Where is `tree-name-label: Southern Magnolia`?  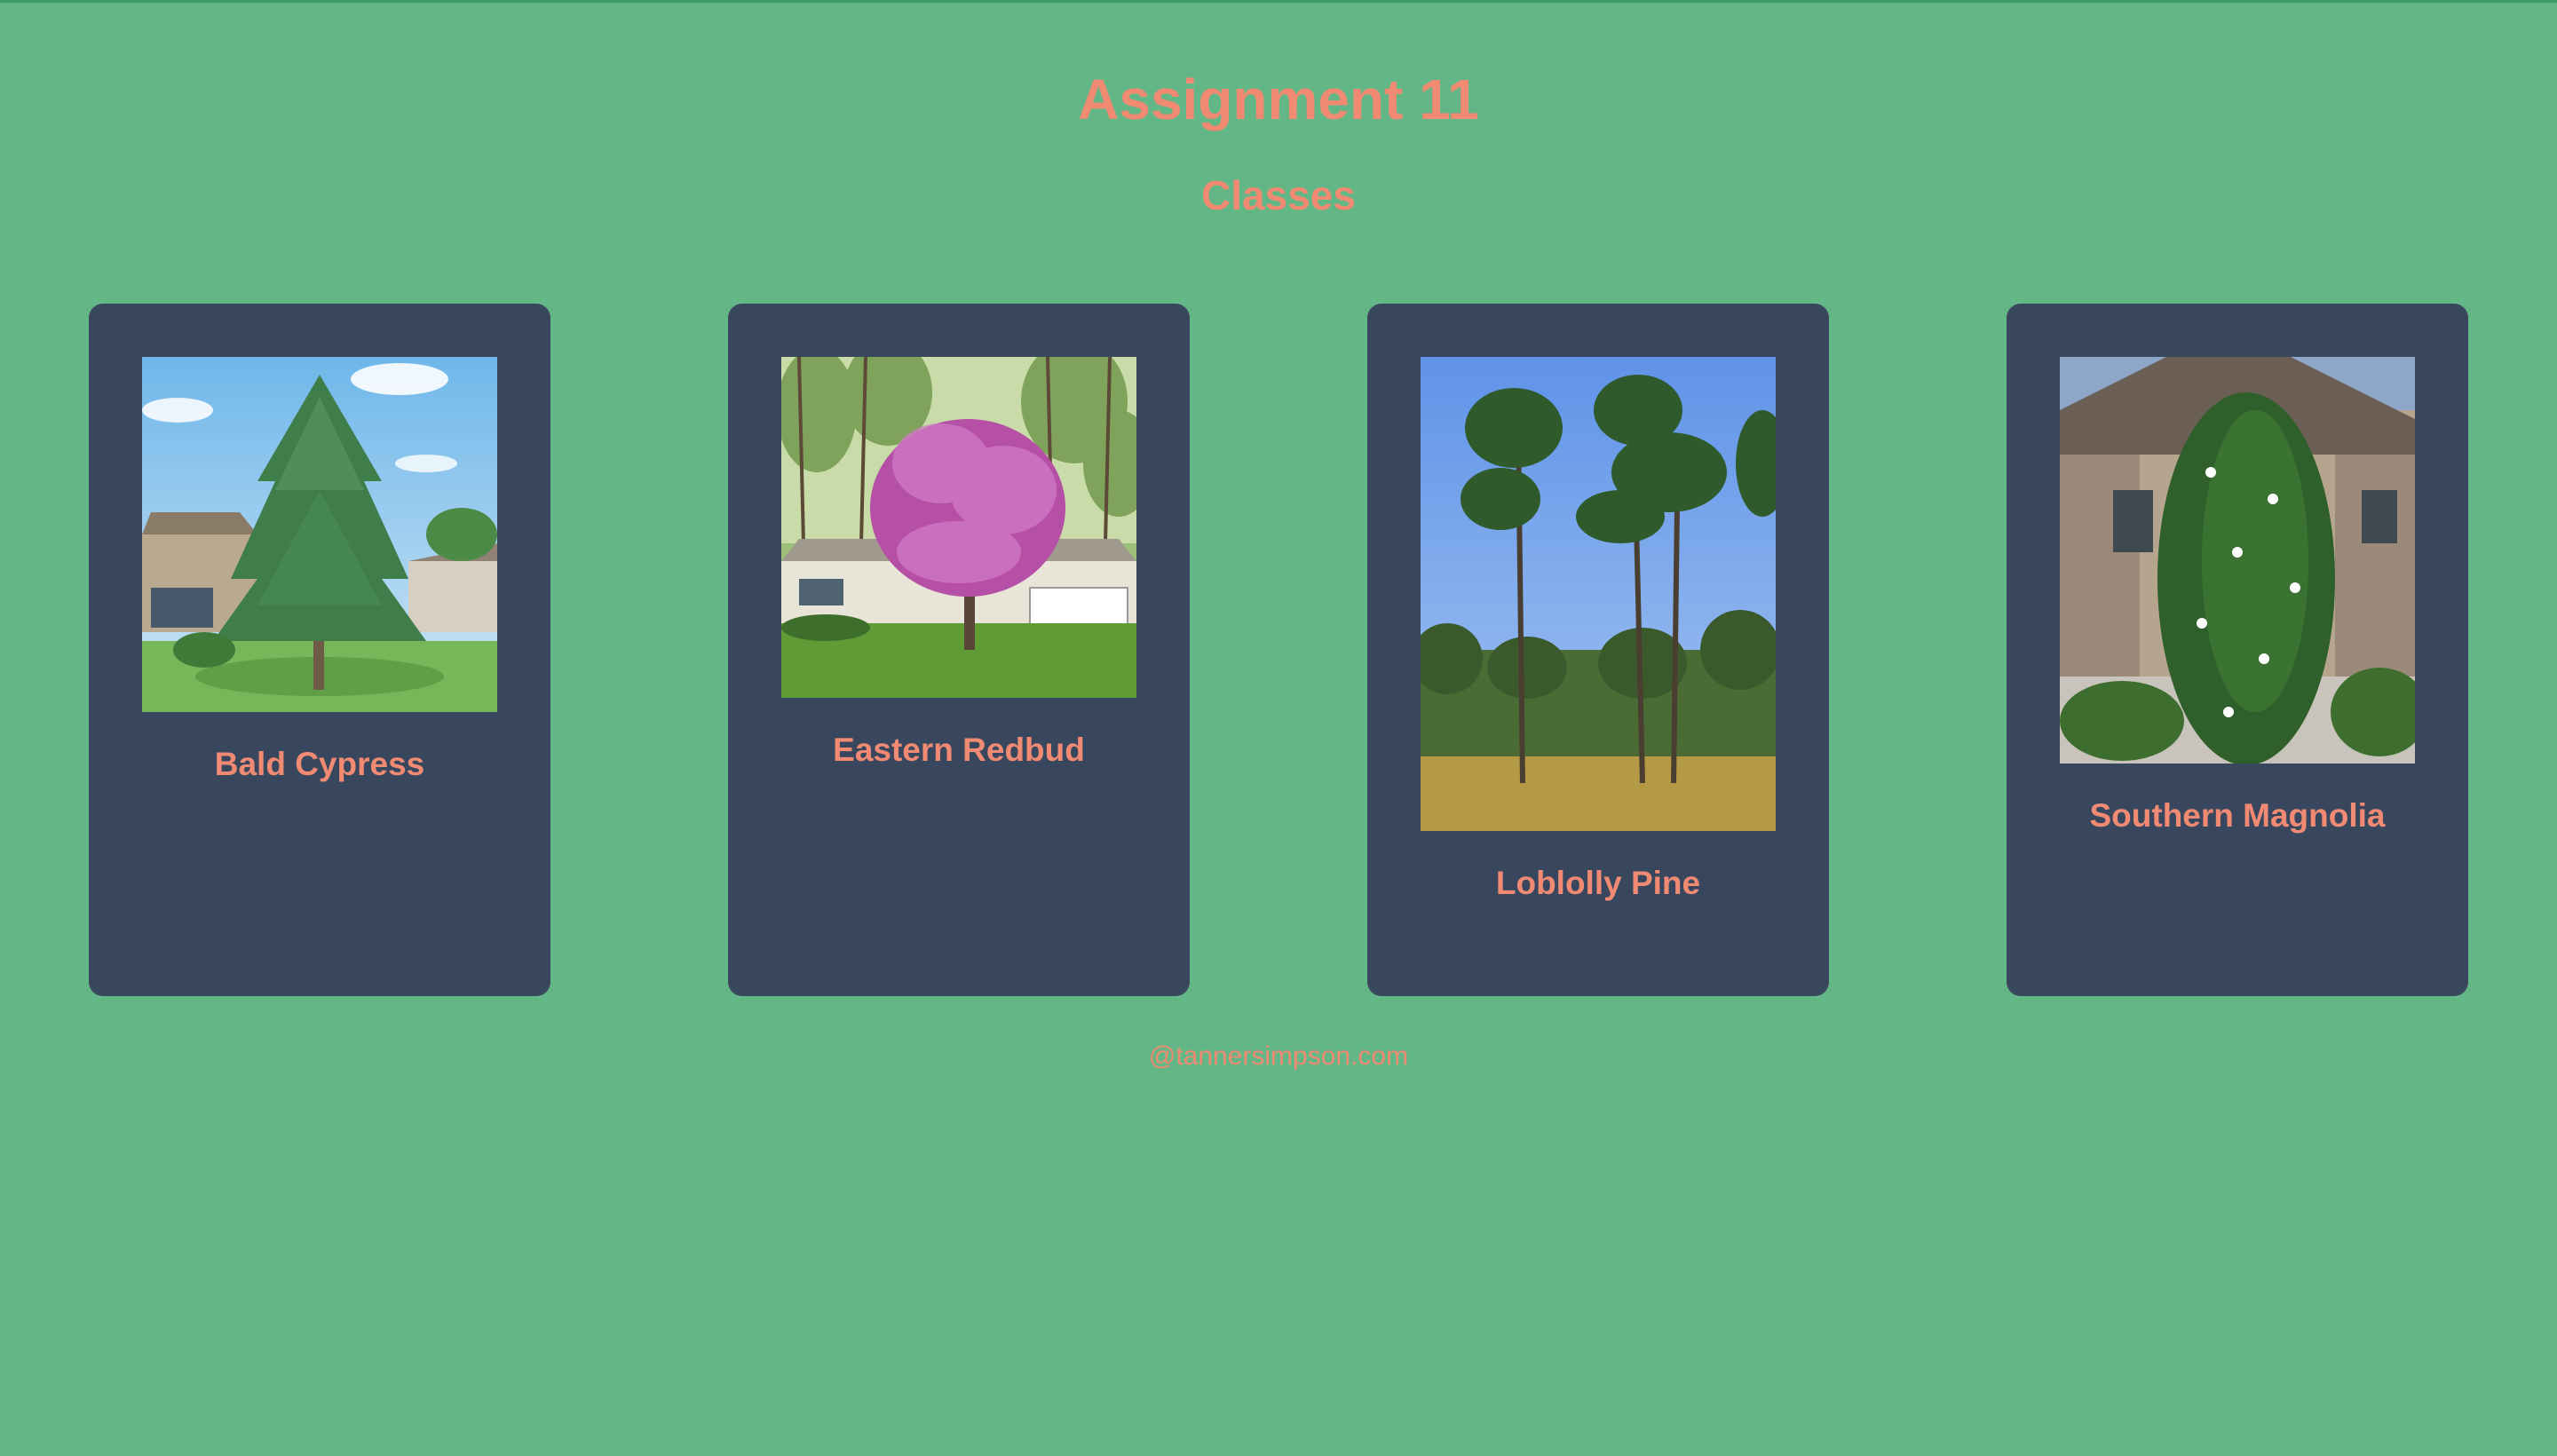
tree-name-label: Southern Magnolia is located at coordinates (2237, 815).